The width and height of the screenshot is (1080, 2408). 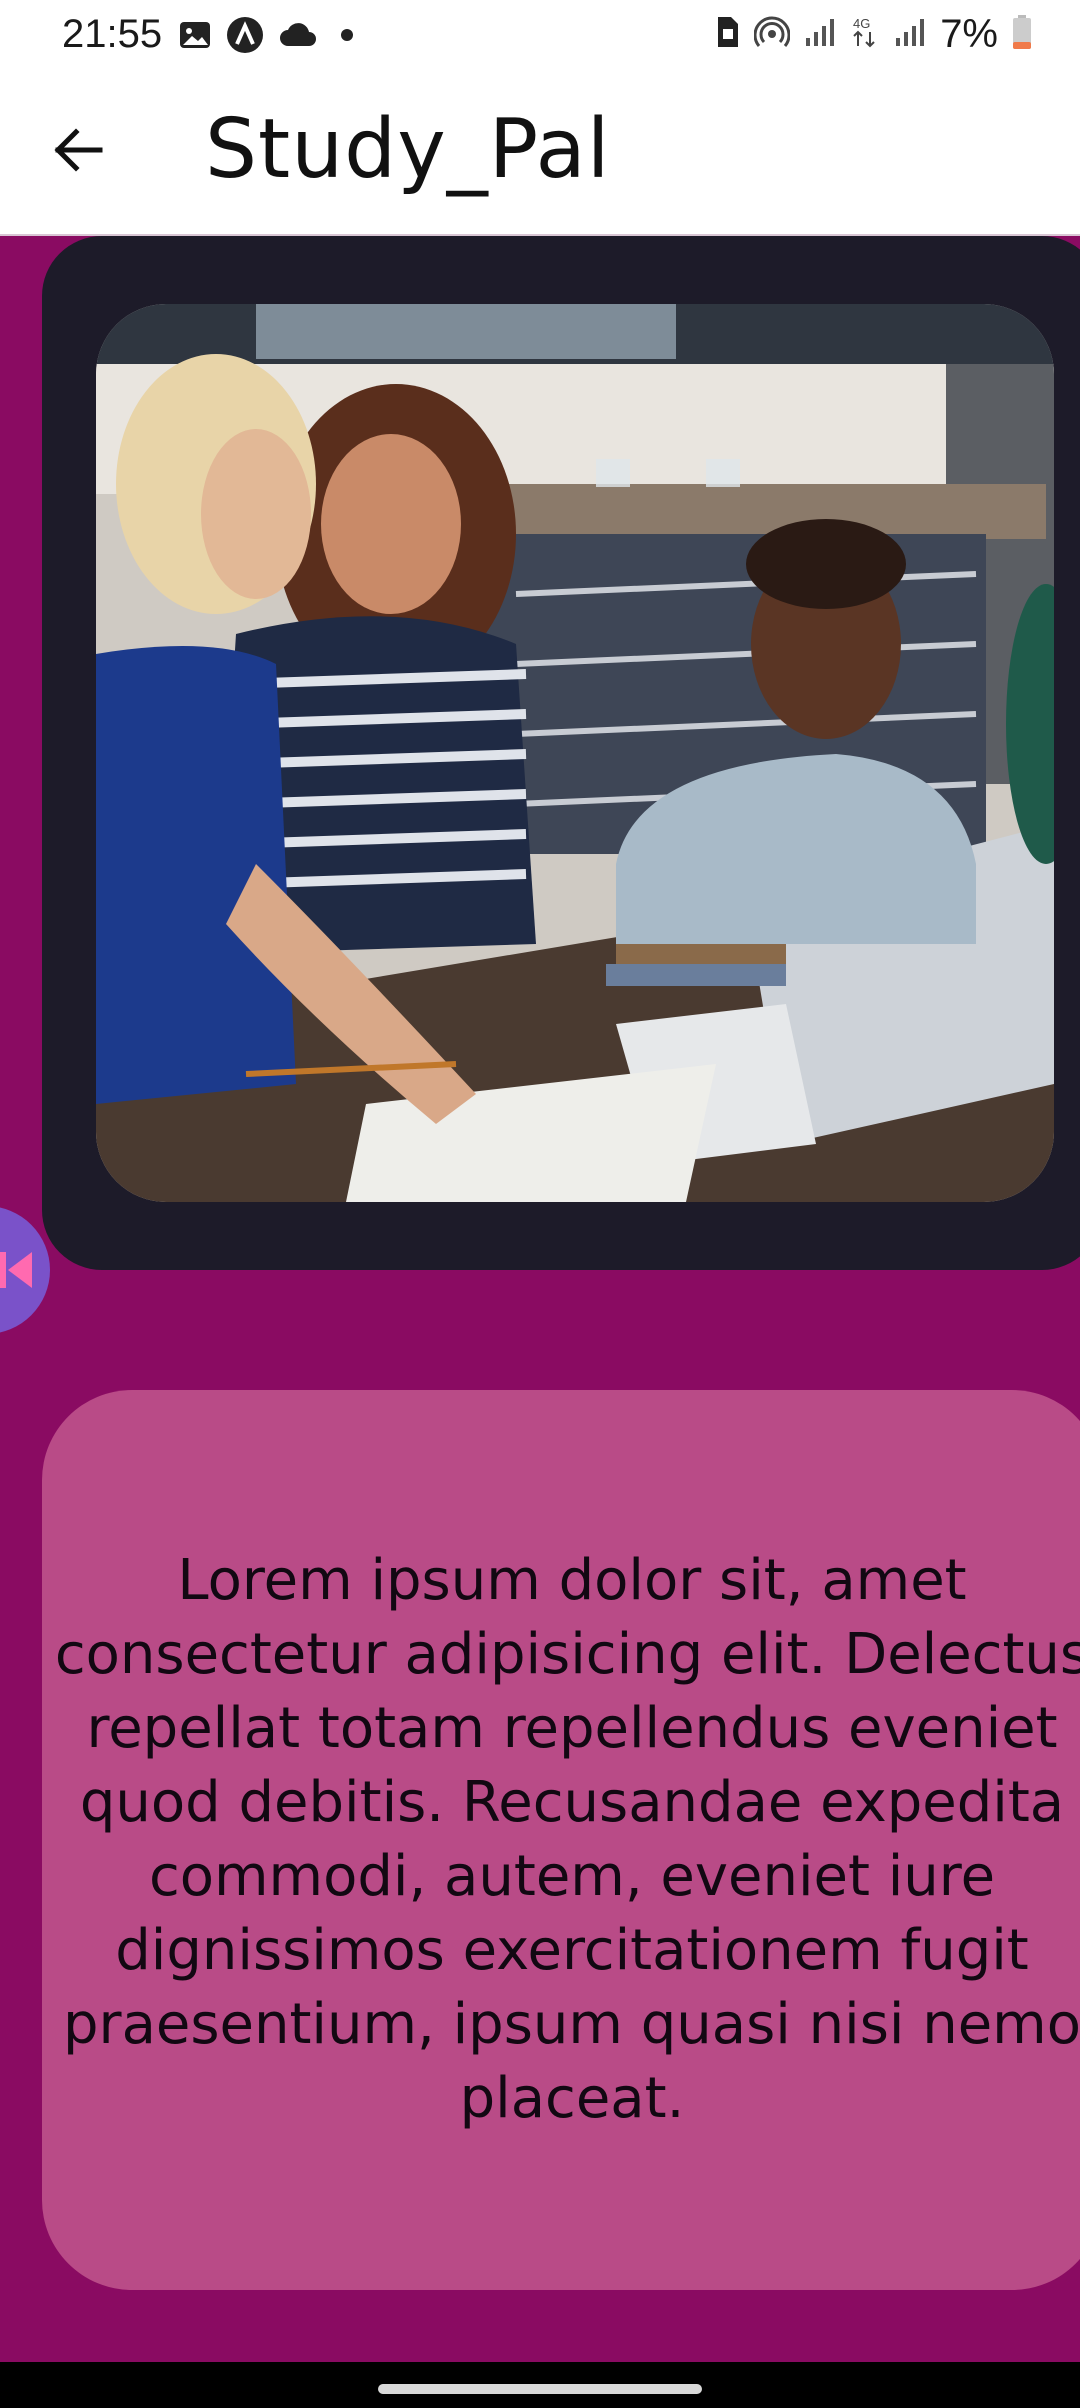 I want to click on home-gesture-handle, so click(x=540, y=2389).